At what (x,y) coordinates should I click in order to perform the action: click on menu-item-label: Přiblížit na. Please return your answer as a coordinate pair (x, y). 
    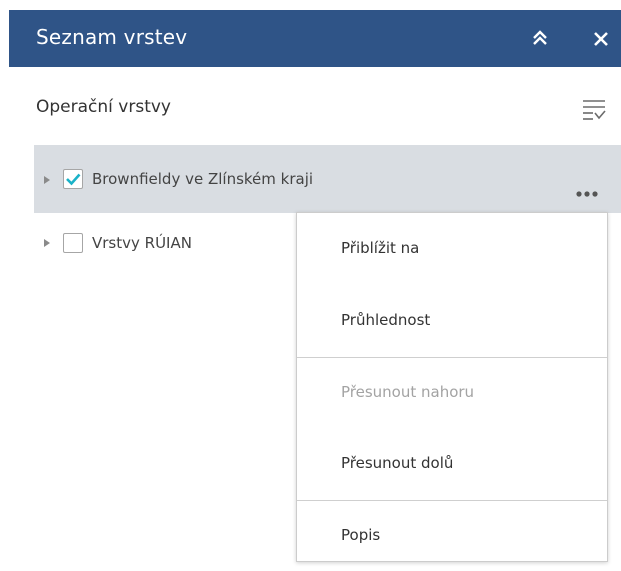
    Looking at the image, I should click on (380, 248).